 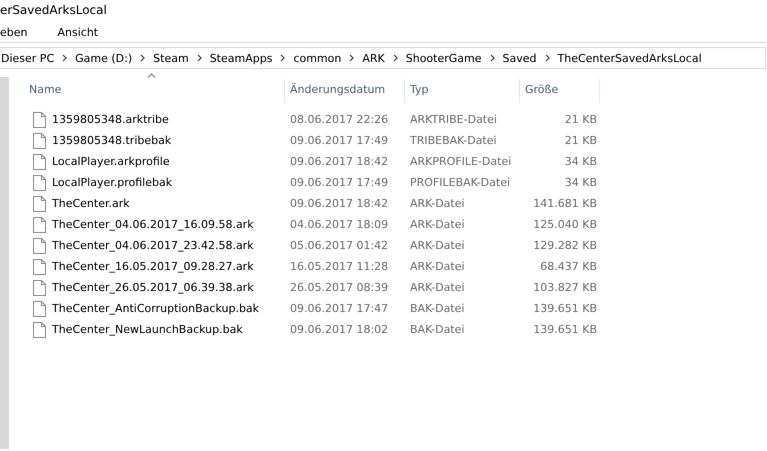 I want to click on menu-tab: eben, so click(x=14, y=32).